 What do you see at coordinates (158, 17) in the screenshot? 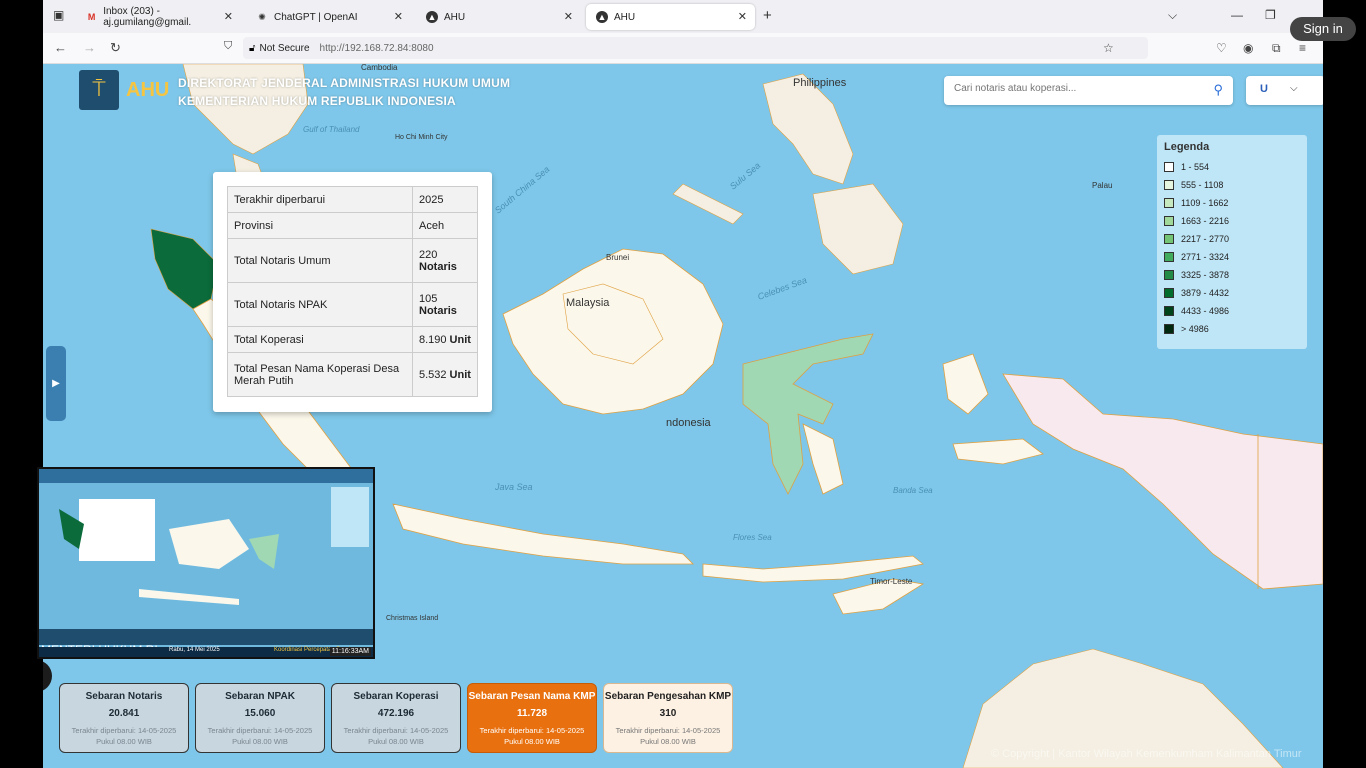
I see `tab-gmail: M Inbox (203) - aj.gumilang@gmail. ✕` at bounding box center [158, 17].